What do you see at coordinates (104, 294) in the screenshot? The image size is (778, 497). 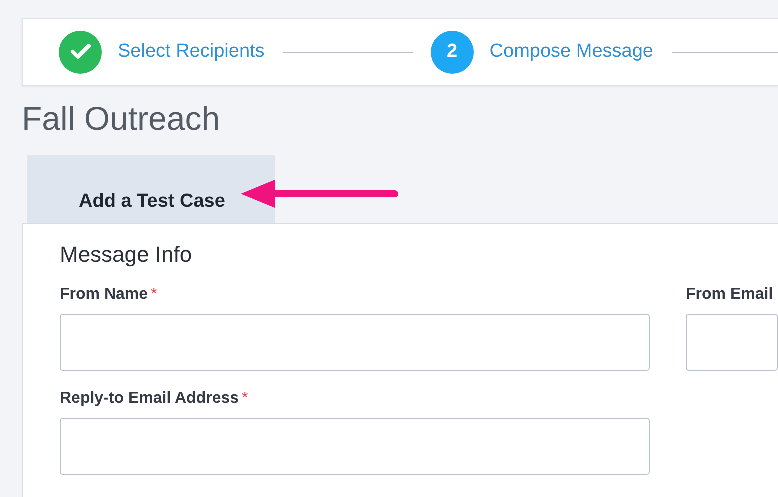 I see `field-label: From Name` at bounding box center [104, 294].